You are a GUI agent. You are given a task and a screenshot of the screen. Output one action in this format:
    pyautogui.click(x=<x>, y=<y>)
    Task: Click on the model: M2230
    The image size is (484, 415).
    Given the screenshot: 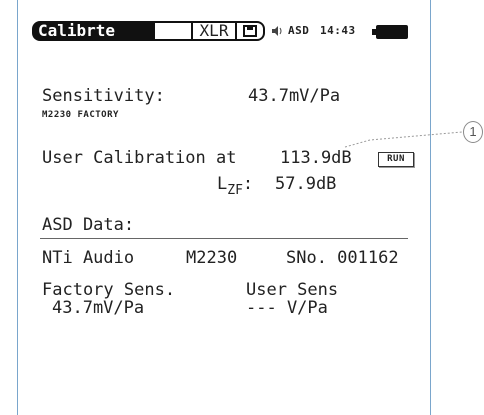 What is the action you would take?
    pyautogui.click(x=212, y=258)
    